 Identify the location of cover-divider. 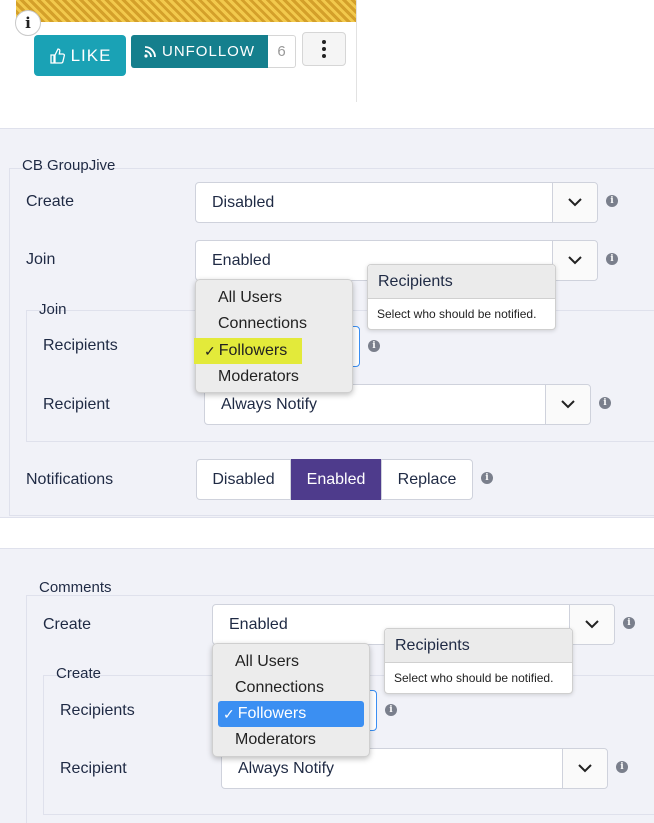
(356, 51).